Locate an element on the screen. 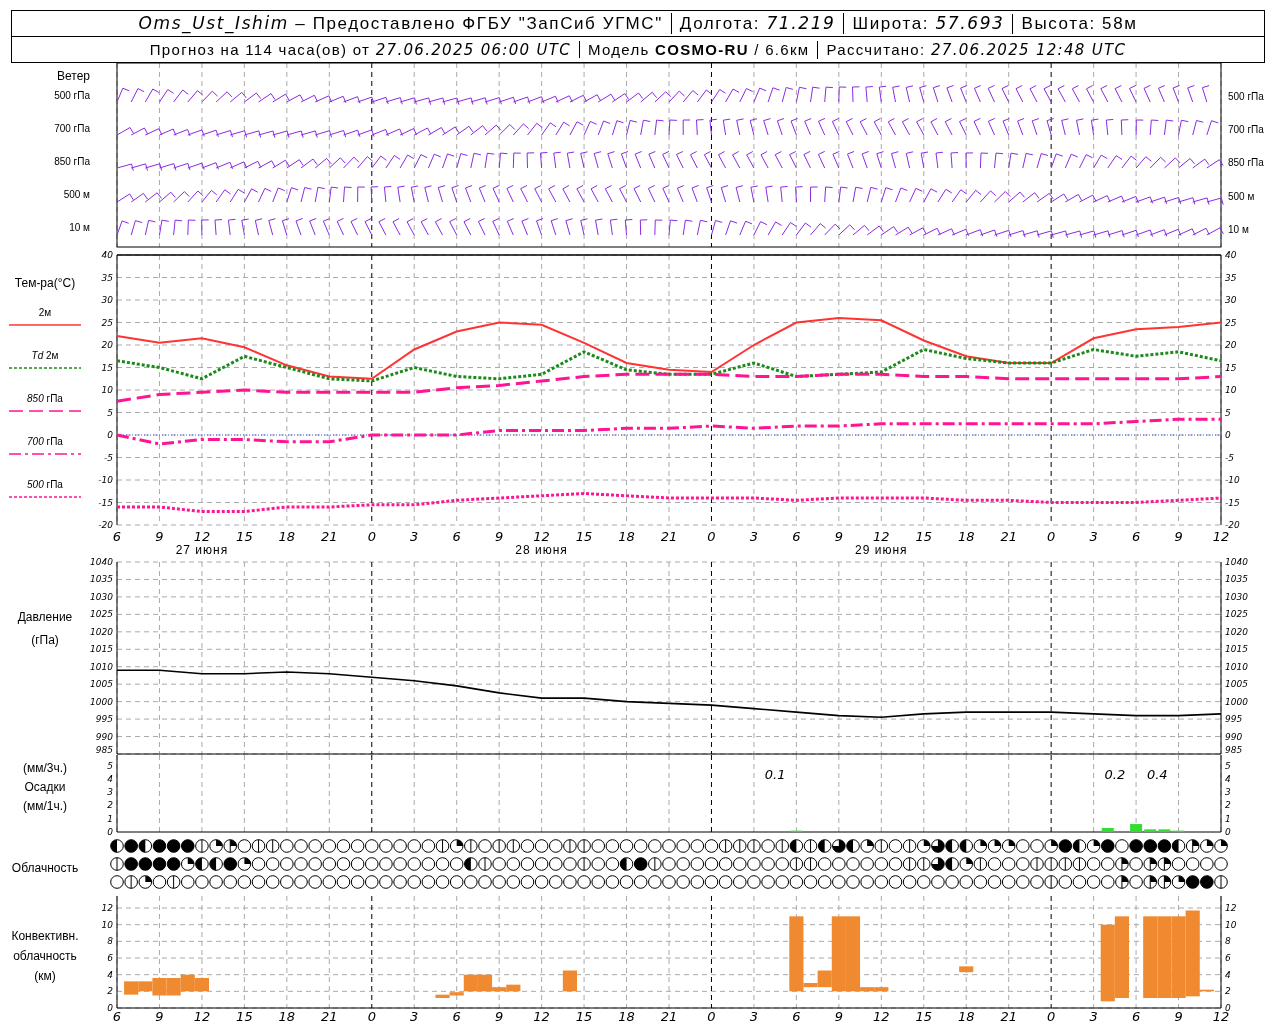 The width and height of the screenshot is (1280, 1024). y-tick-label: -20 is located at coordinates (1232, 525).